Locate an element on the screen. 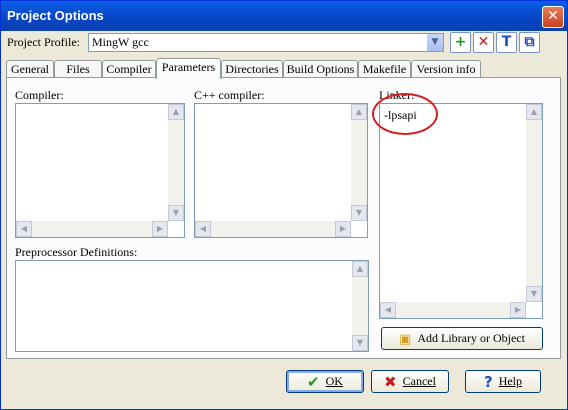 This screenshot has height=410, width=568. tab-makefile: Makefile is located at coordinates (384, 69).